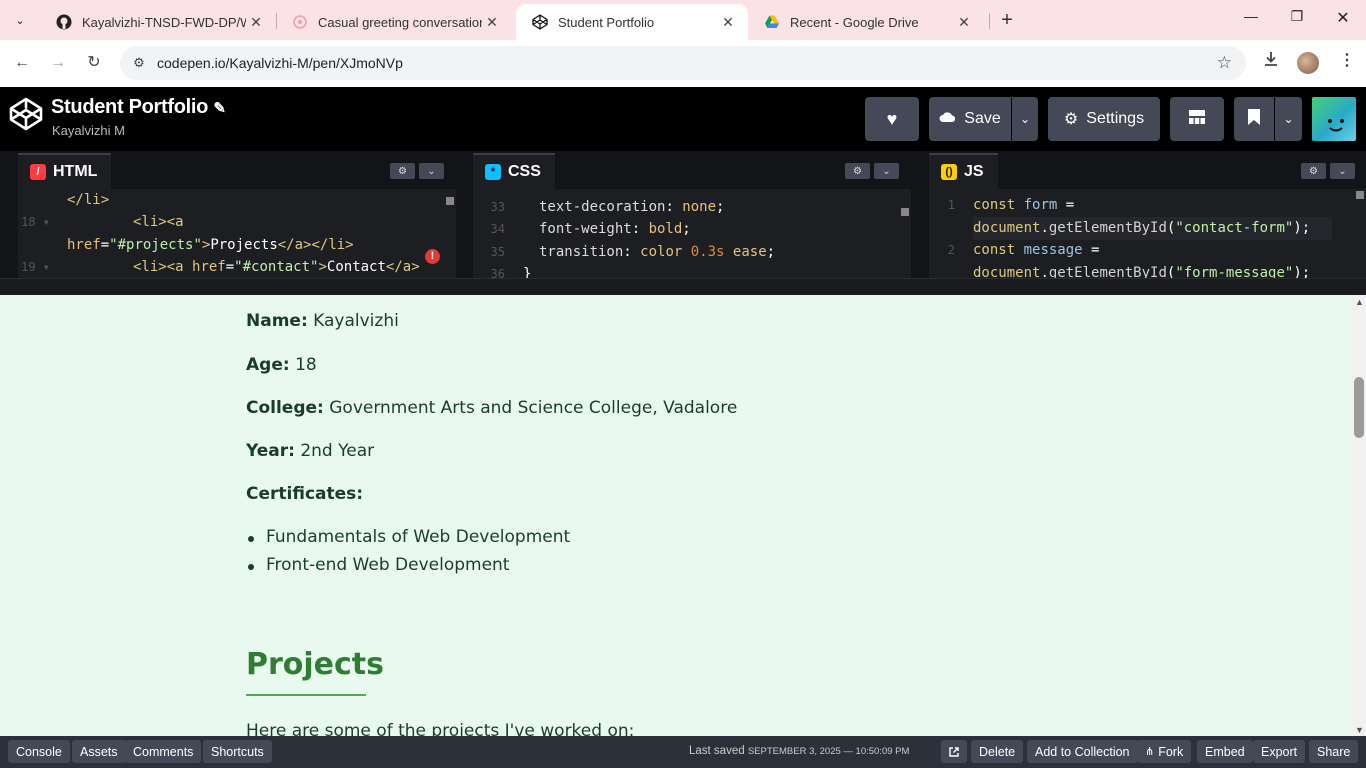  What do you see at coordinates (717, 751) in the screenshot?
I see `last-saved-label: Last saved` at bounding box center [717, 751].